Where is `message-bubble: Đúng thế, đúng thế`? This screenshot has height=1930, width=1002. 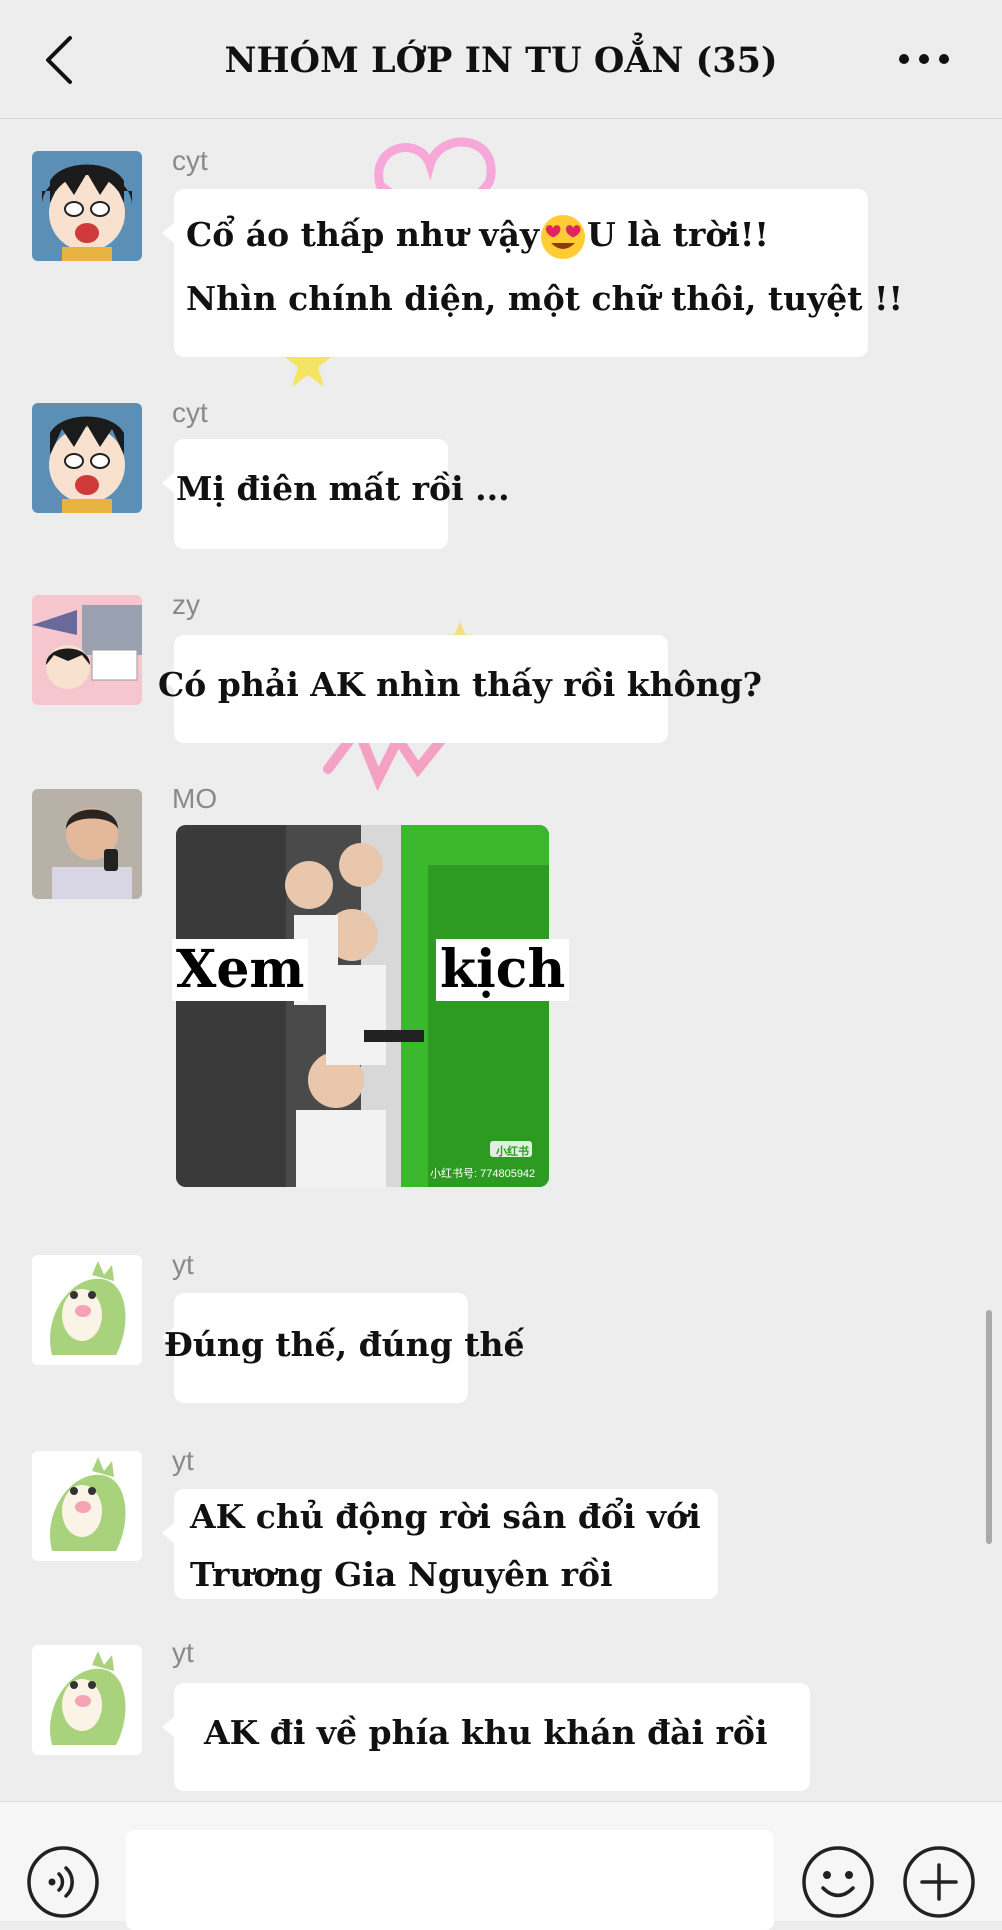
message-bubble: Đúng thế, đúng thế is located at coordinates (343, 1348).